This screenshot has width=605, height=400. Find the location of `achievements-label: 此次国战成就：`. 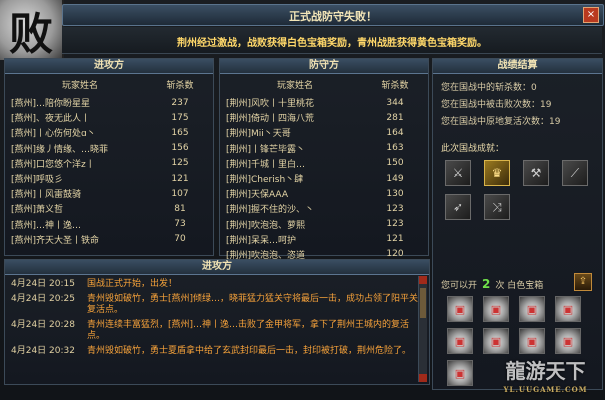

achievements-label: 此次国战成就： is located at coordinates (473, 149).